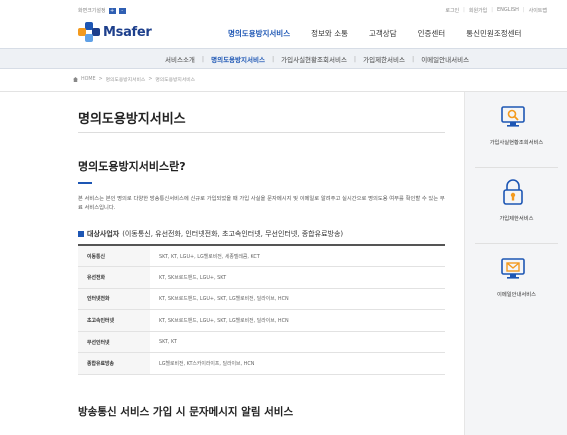 The image size is (567, 435). Describe the element at coordinates (132, 119) in the screenshot. I see `page-title: 명의도용방지서비스` at that location.